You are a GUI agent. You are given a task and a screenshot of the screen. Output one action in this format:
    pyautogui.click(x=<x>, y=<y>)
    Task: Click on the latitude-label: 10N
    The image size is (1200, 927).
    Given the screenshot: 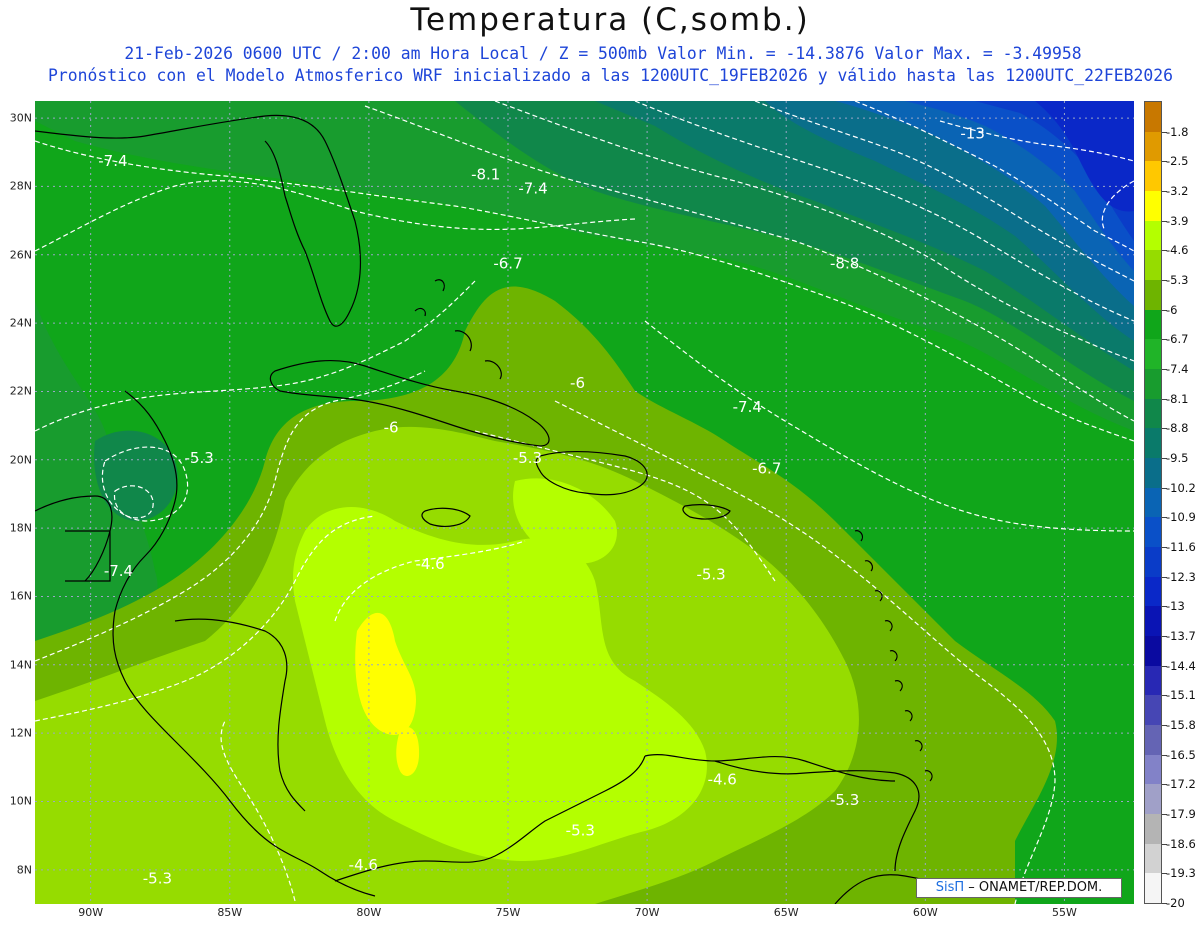 What is the action you would take?
    pyautogui.click(x=20, y=801)
    